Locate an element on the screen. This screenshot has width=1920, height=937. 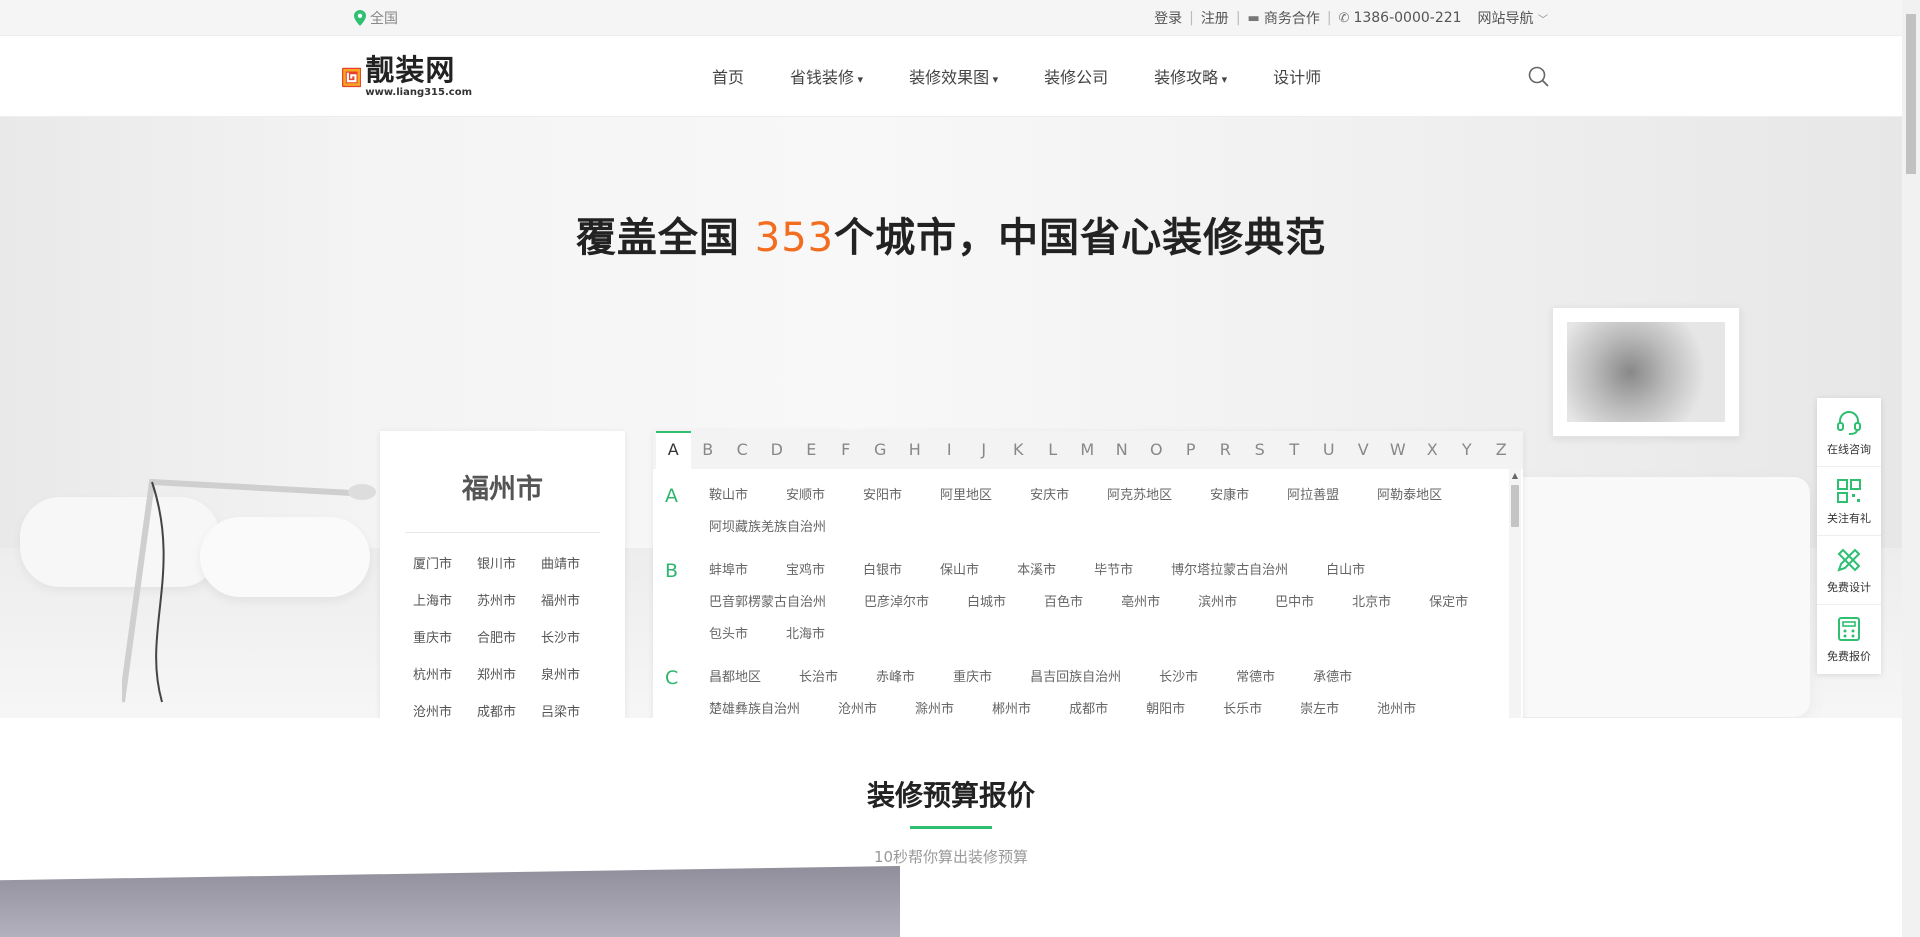
hot-city-link: 苏州市 is located at coordinates (509, 599).